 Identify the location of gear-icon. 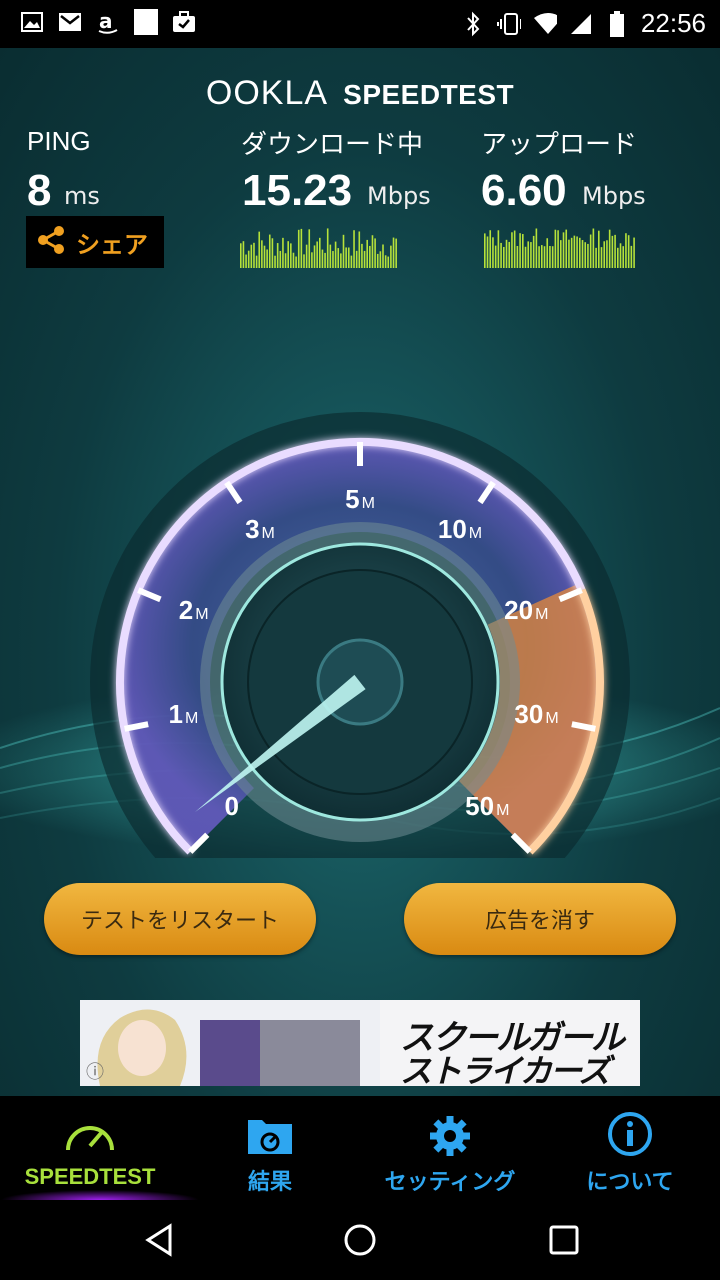
(450, 1136).